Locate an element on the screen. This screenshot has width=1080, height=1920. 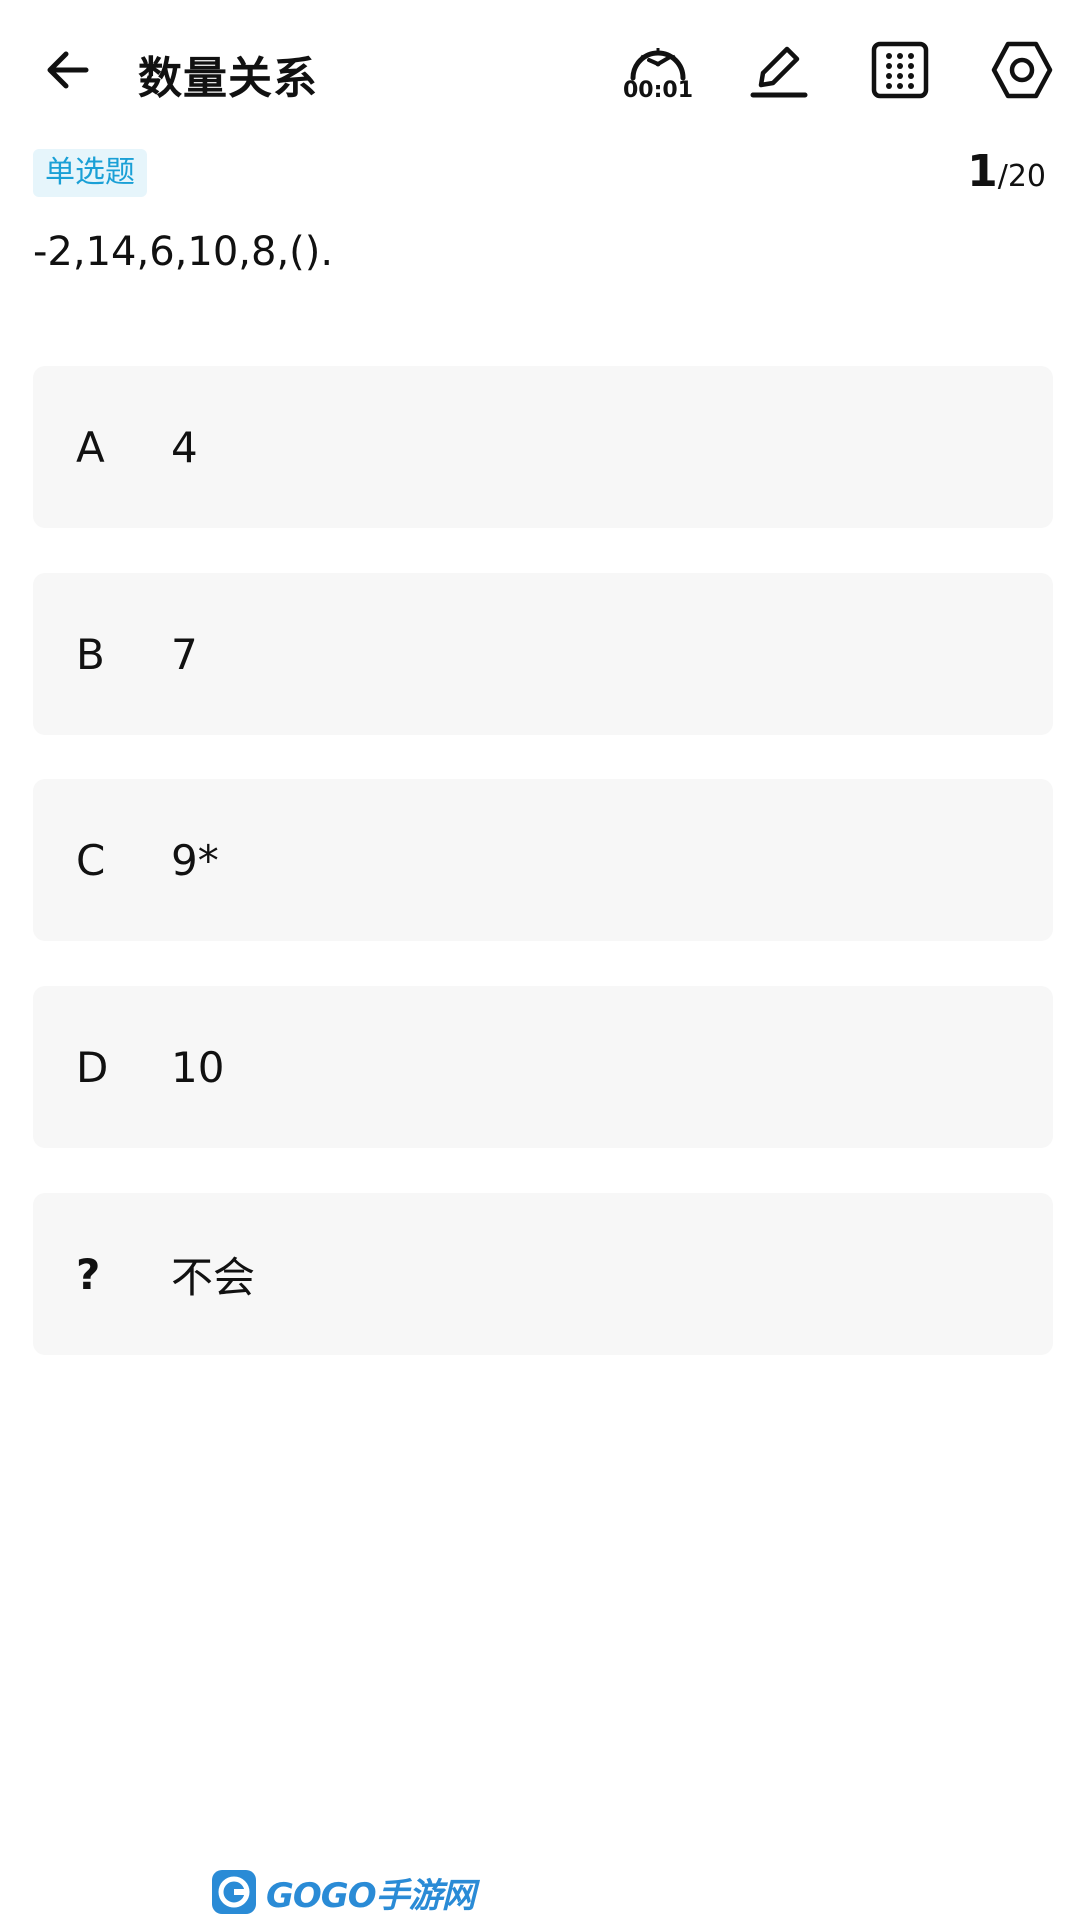
total-questions: /20 is located at coordinates (1021, 176).